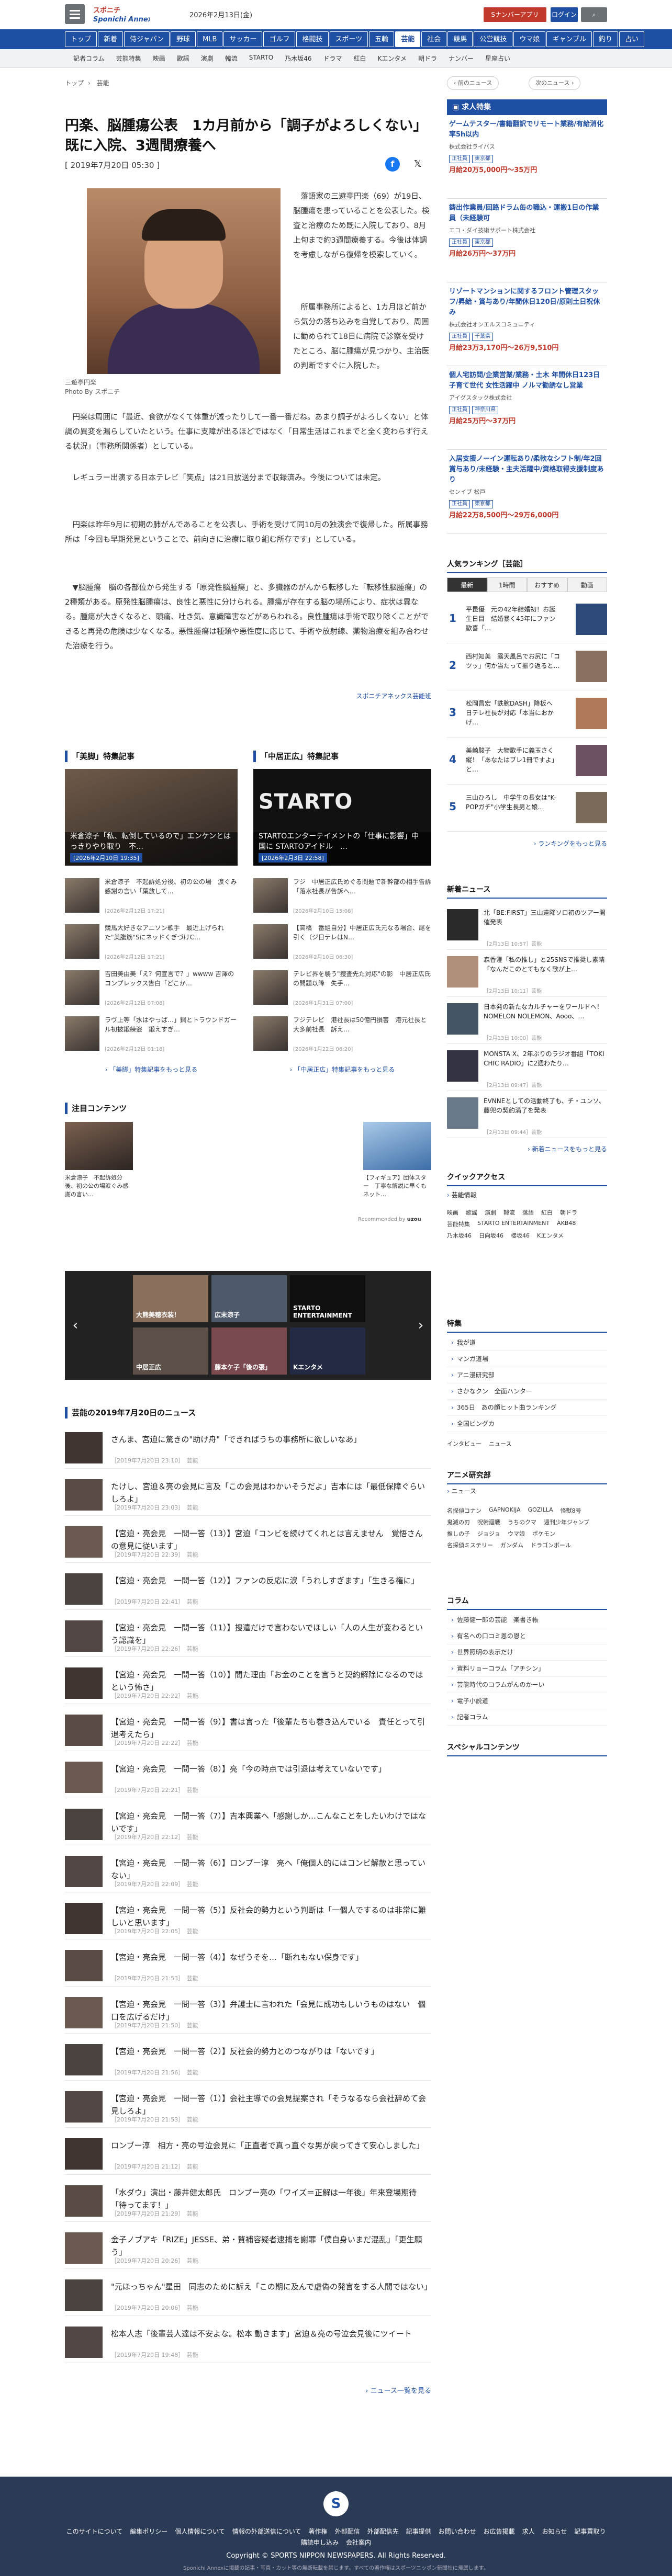  What do you see at coordinates (183, 58) in the screenshot?
I see `snav-item-3: 歌謡` at bounding box center [183, 58].